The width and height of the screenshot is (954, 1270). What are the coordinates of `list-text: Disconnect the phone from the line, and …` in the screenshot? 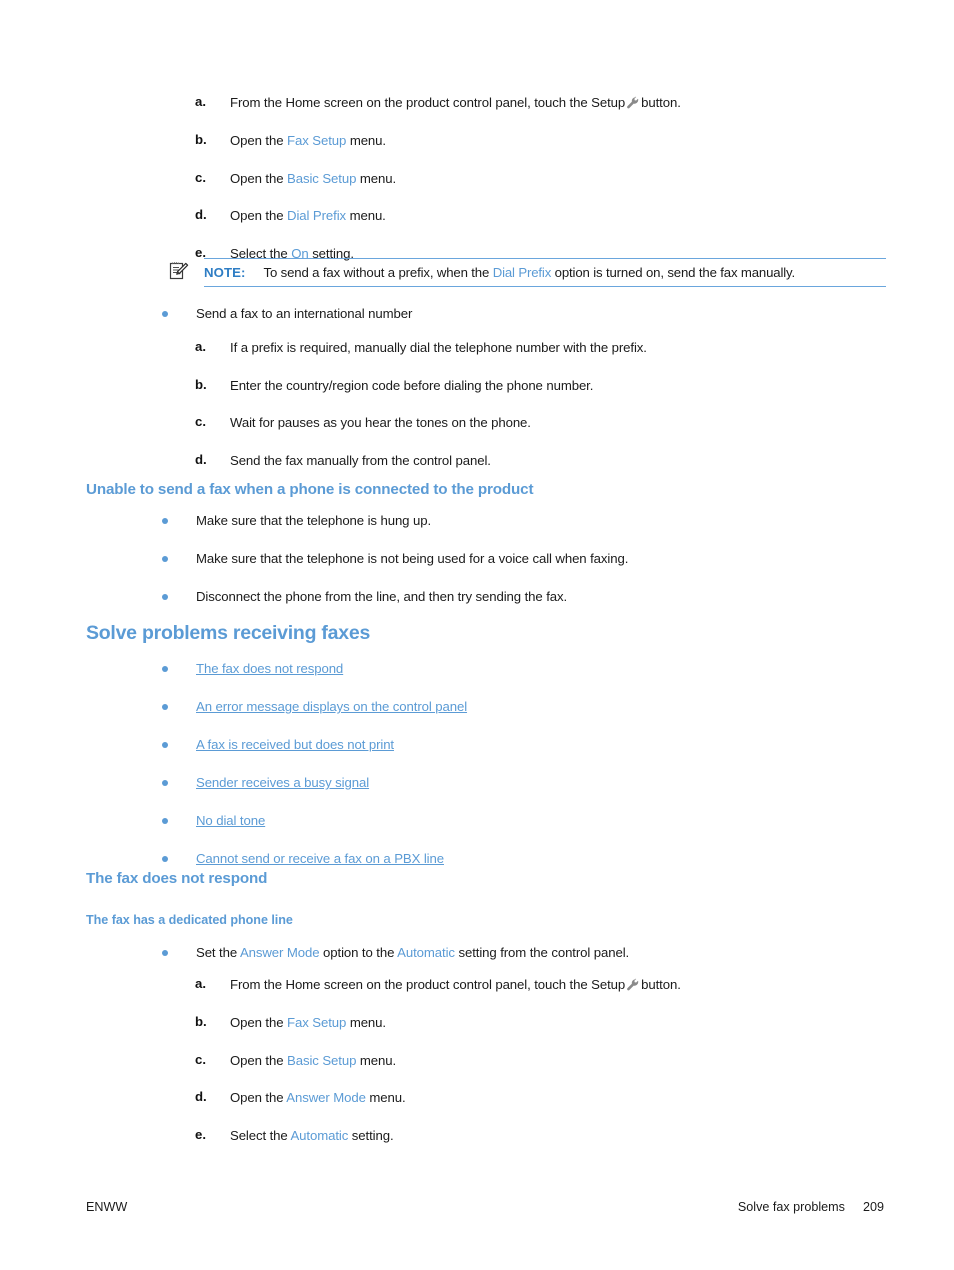 It's located at (382, 596).